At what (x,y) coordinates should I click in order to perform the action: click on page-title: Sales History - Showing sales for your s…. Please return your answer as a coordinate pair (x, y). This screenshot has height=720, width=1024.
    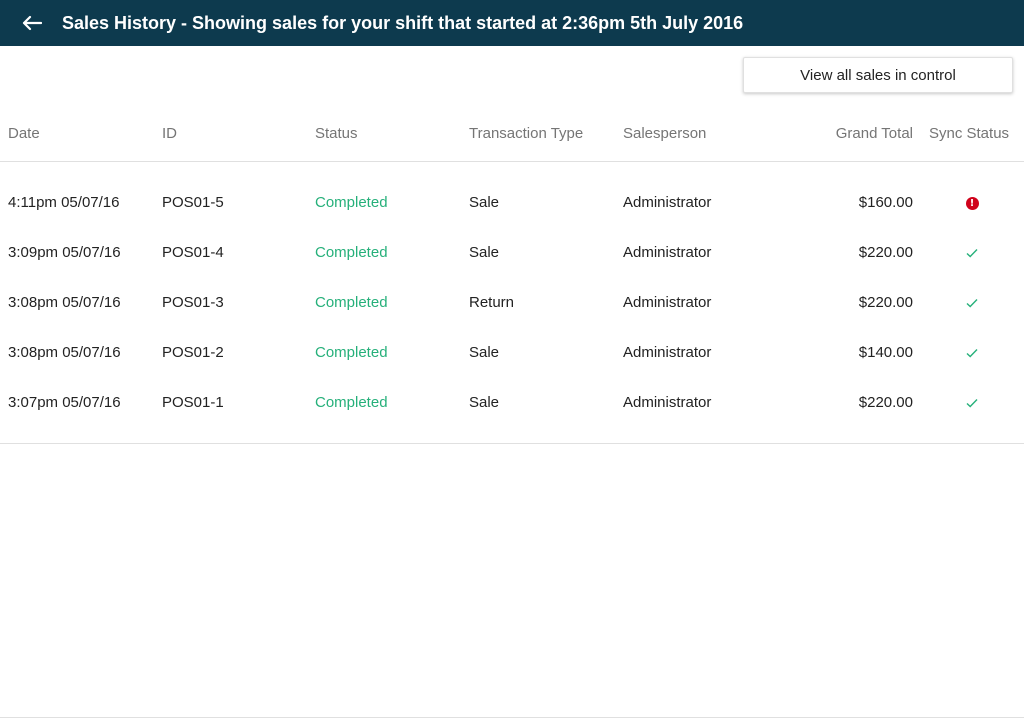
    Looking at the image, I should click on (403, 22).